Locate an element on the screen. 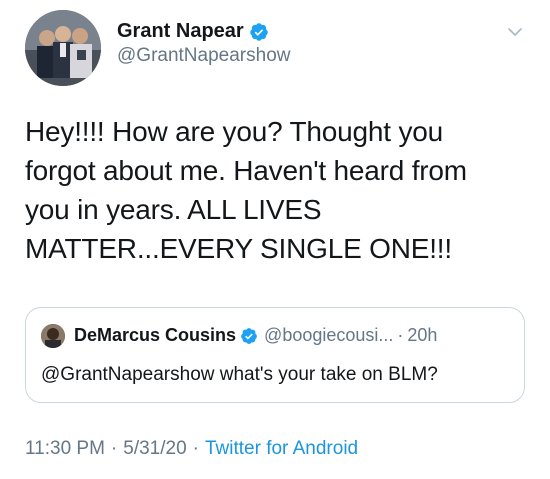  quoted-author-name: DeMarcus Cousins is located at coordinates (155, 335).